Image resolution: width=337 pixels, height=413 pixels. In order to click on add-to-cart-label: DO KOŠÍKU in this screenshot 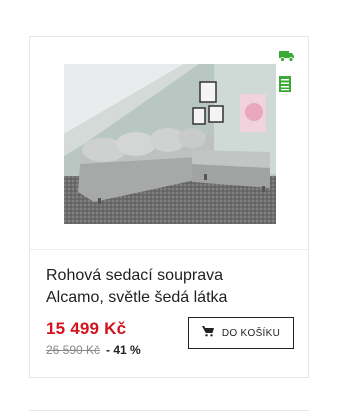, I will do `click(251, 333)`.